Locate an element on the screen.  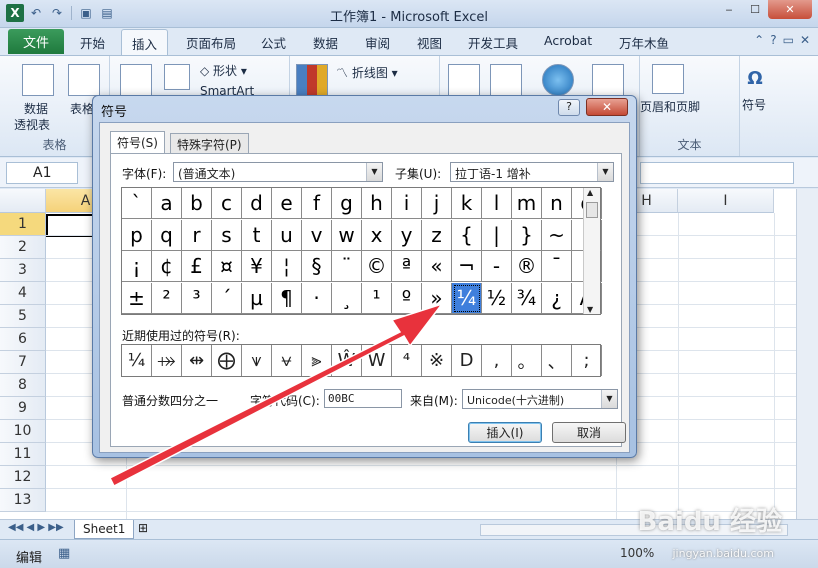
symbol-cell: ` is located at coordinates (137, 203).